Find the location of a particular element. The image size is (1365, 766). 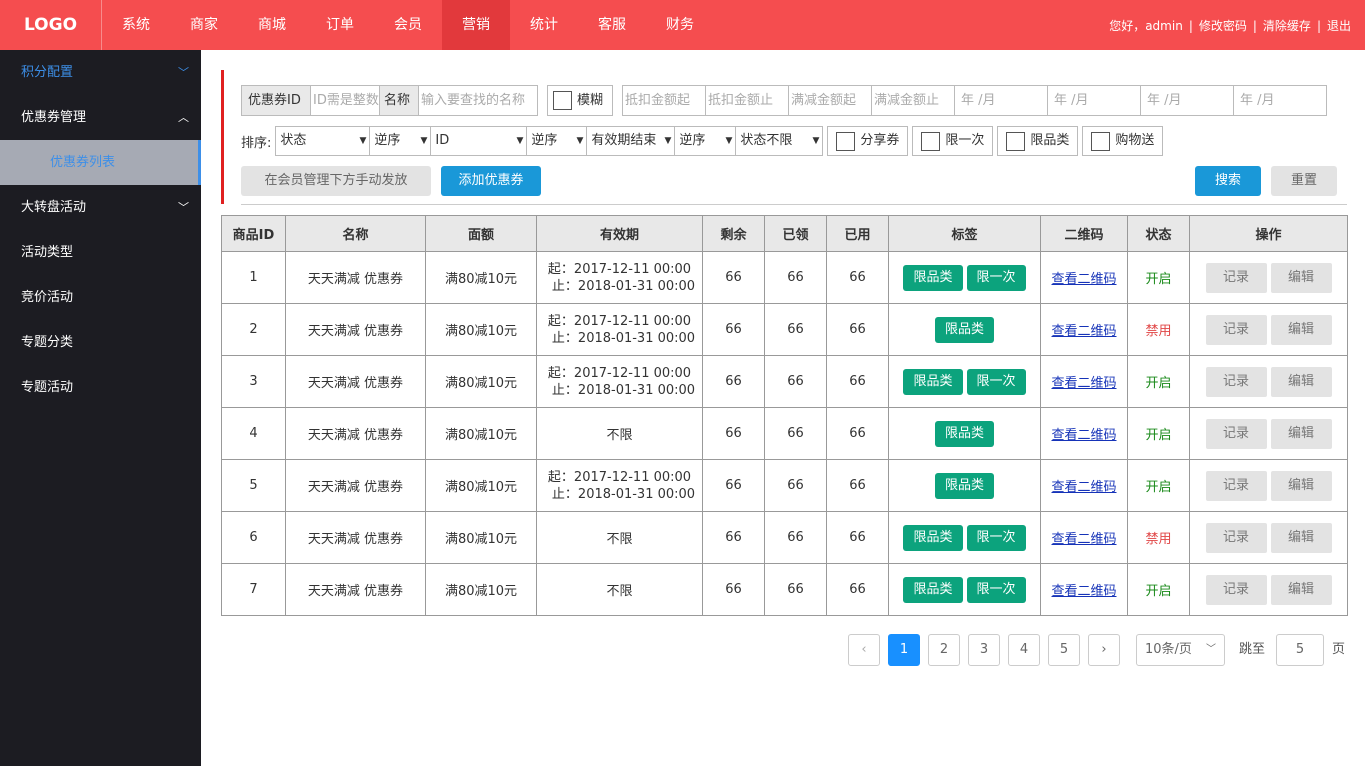

name-input: 输入要查找的名称 is located at coordinates (478, 100).